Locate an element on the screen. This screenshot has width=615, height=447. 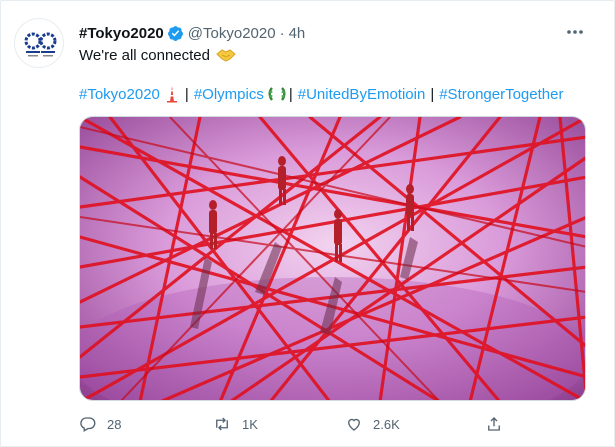
display-name: #Tokyo2020 is located at coordinates (121, 33).